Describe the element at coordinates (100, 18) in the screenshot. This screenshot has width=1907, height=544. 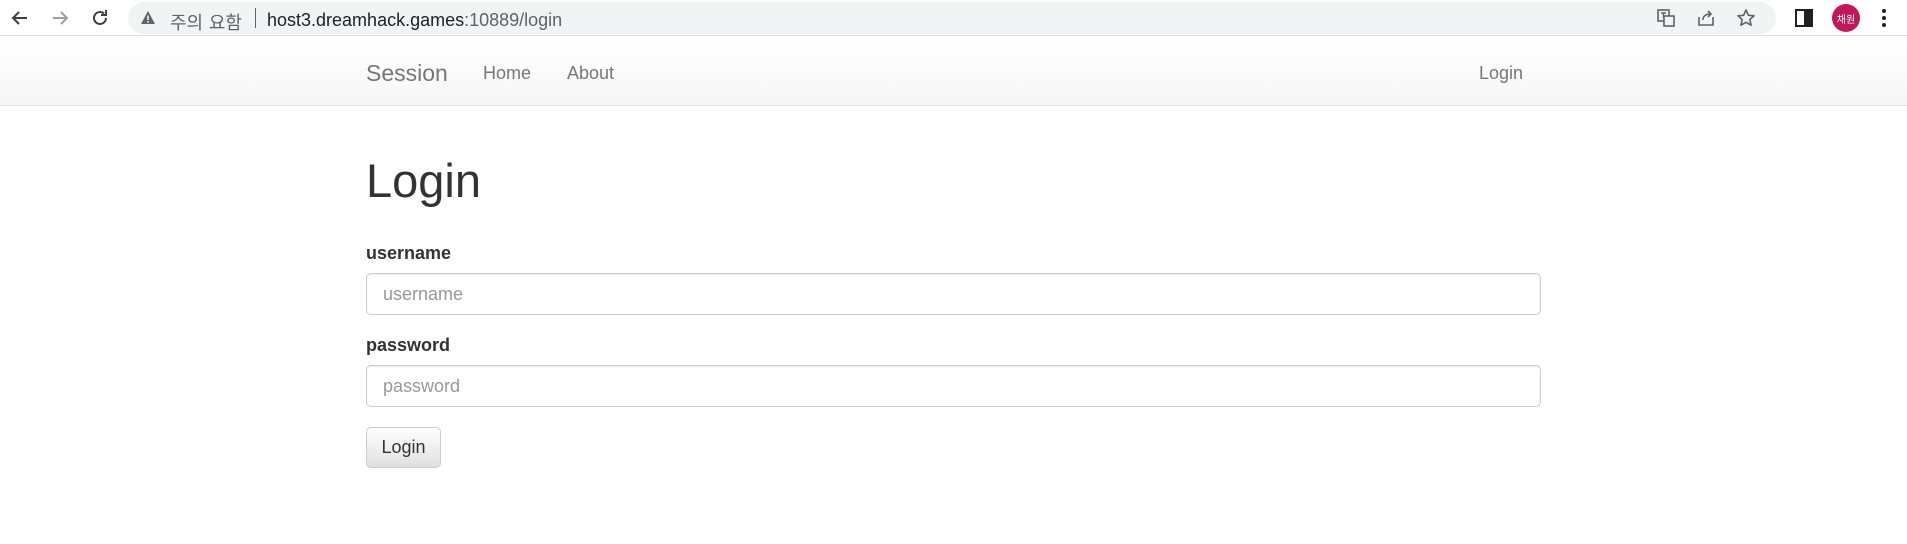
I see `reload-icon` at that location.